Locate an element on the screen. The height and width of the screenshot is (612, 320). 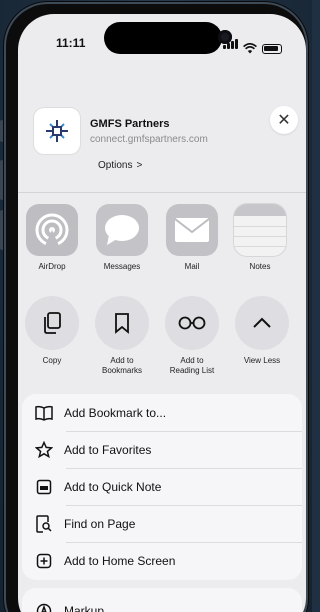
action-menu-secondary: Markup is located at coordinates (162, 600).